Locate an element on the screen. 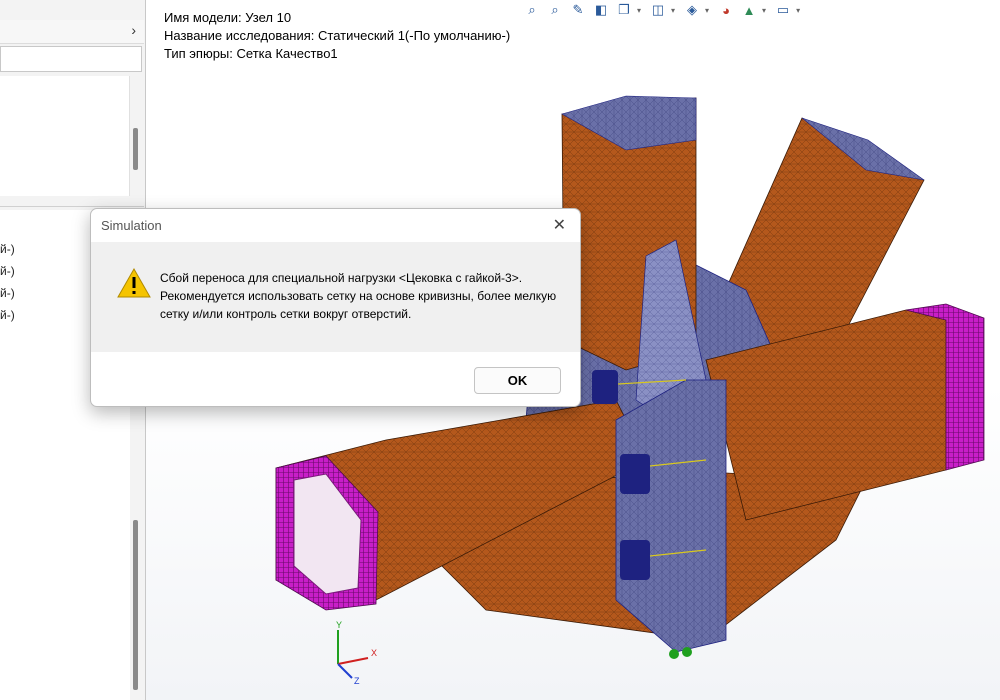 The image size is (1000, 700). axis-x-label: X is located at coordinates (374, 653).